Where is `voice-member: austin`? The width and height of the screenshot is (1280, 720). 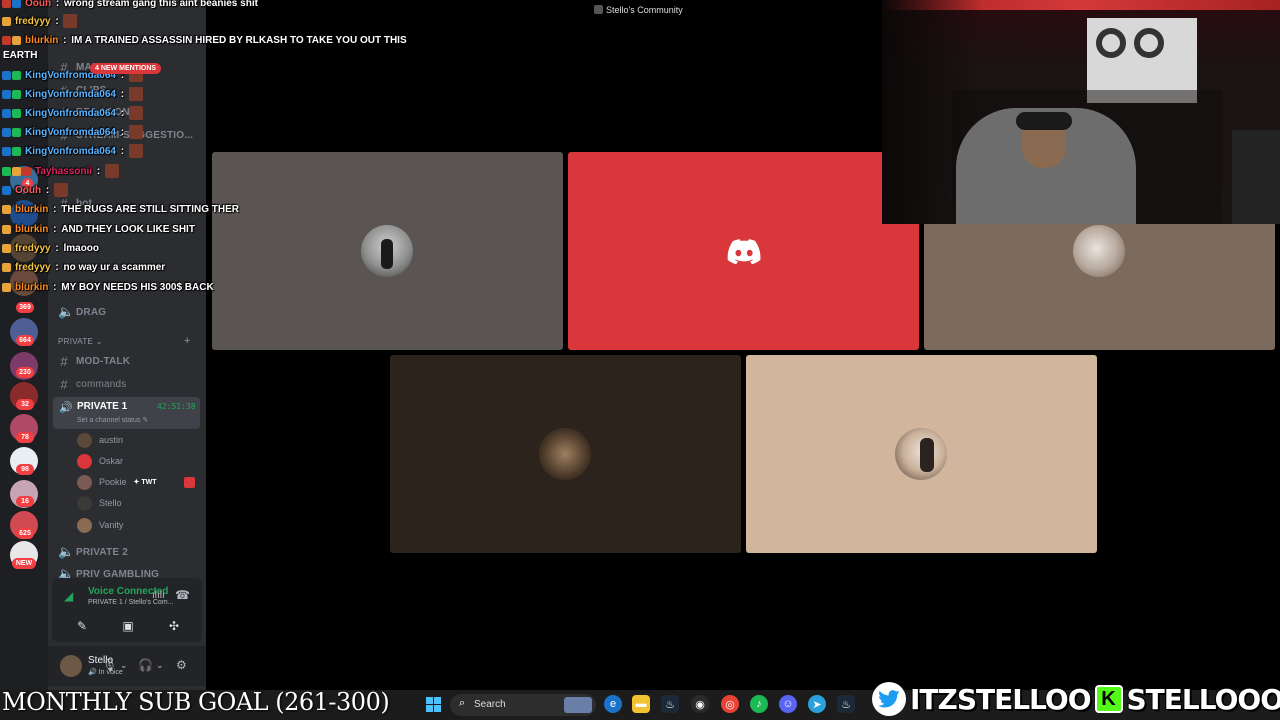
voice-member: austin is located at coordinates (100, 440).